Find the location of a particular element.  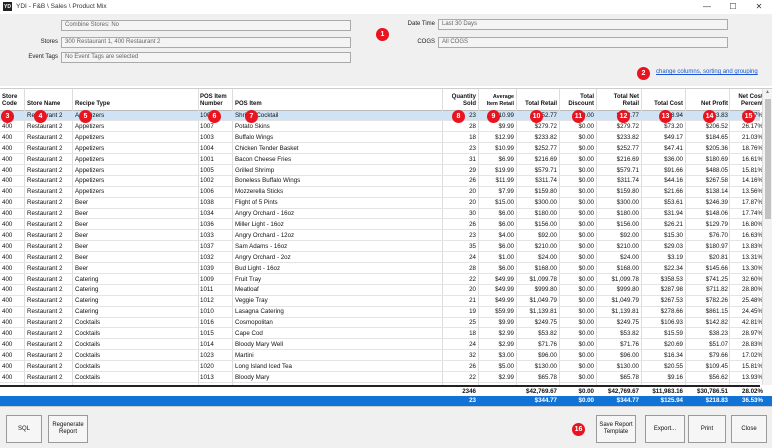

cell-avg-item-retail: $10.99 is located at coordinates (504, 148).